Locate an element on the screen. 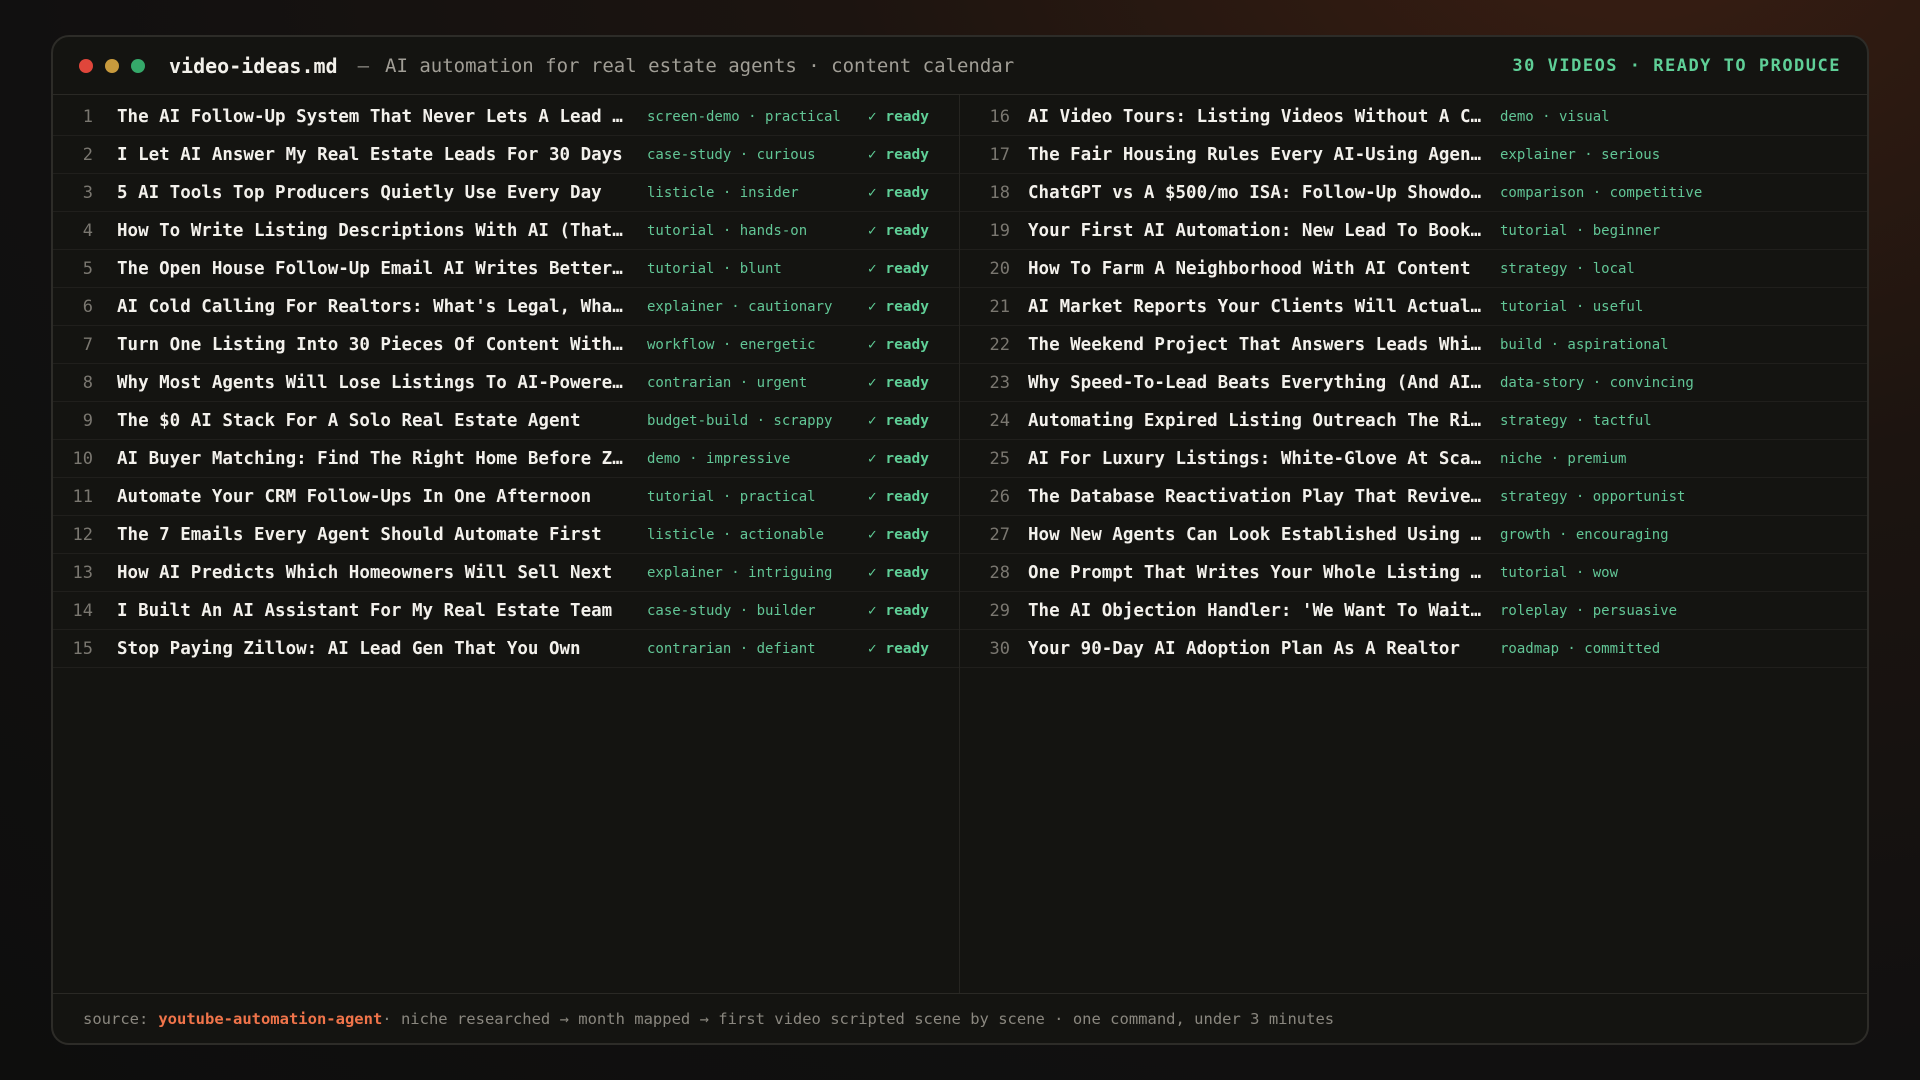  source-name: youtube-automation-agent is located at coordinates (270, 1019).